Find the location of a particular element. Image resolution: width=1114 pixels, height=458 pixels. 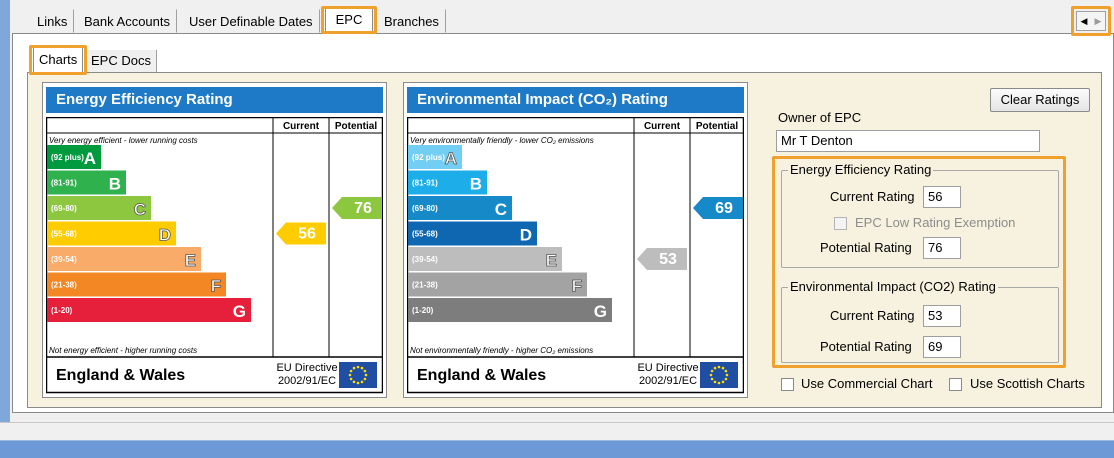

exemption-checkbox is located at coordinates (840, 223).